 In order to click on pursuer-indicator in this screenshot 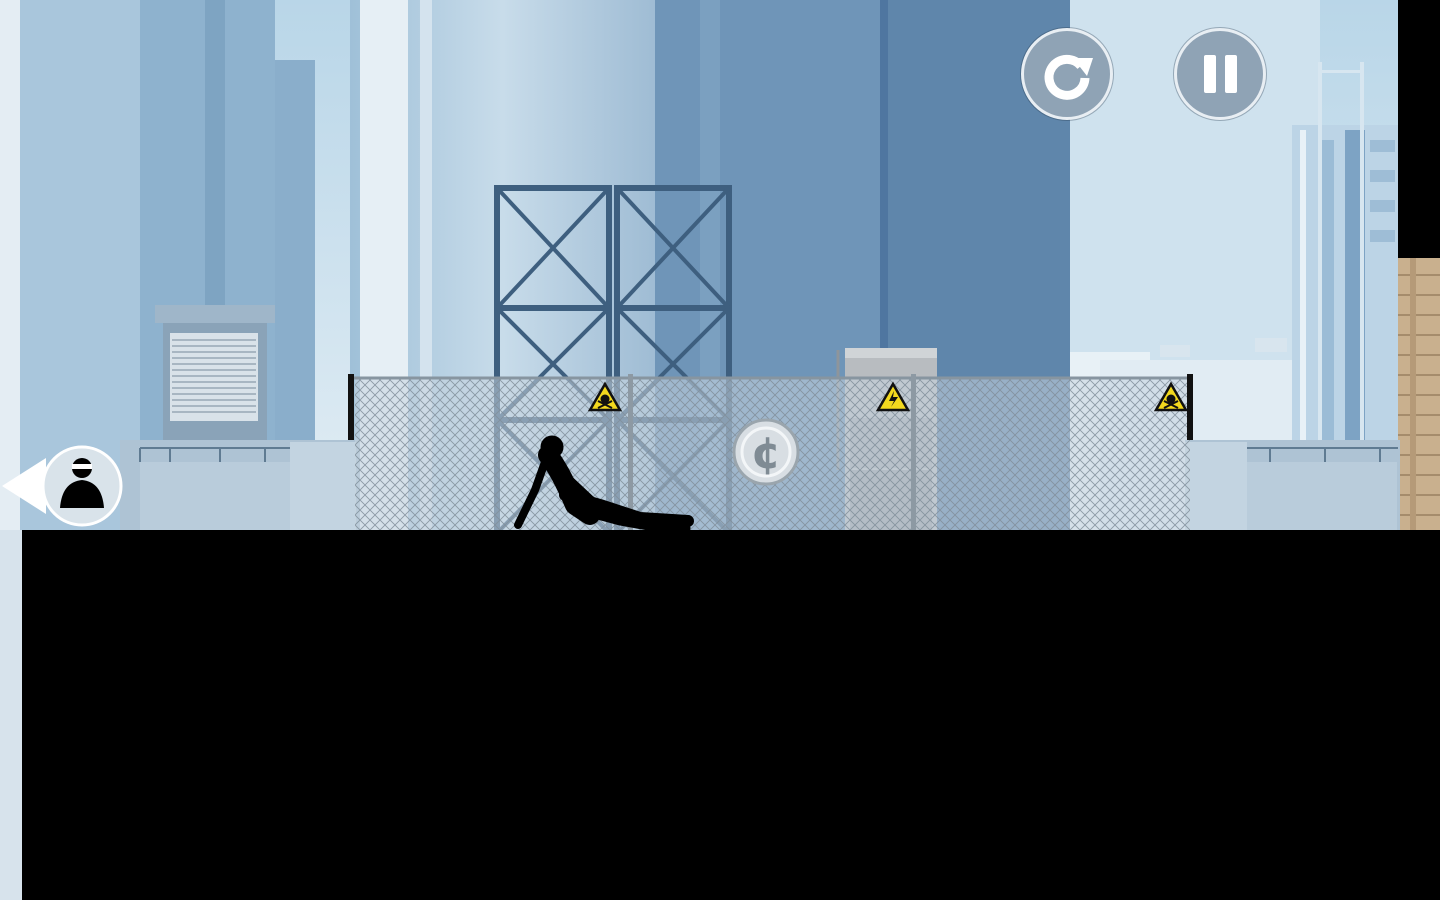, I will do `click(62, 486)`.